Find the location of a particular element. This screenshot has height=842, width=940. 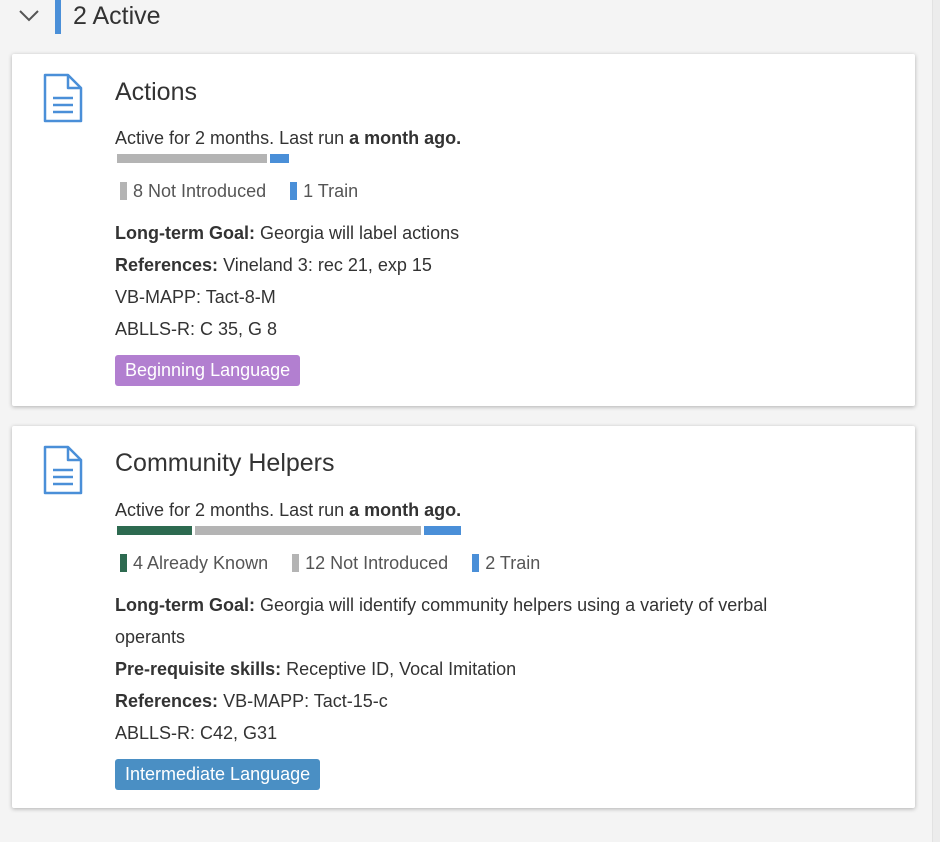

references: References: VB-MAPP: Tact-15-c is located at coordinates (251, 701).